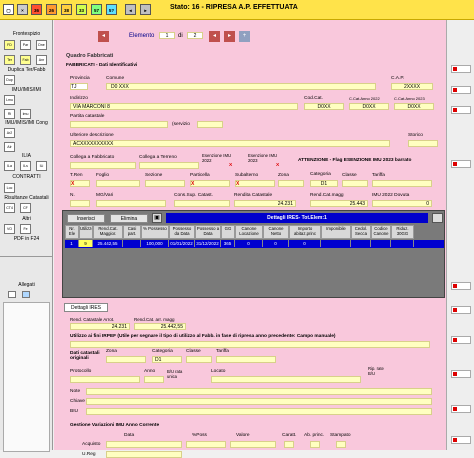  I want to click on tariffa-orig-field, so click(246, 359).